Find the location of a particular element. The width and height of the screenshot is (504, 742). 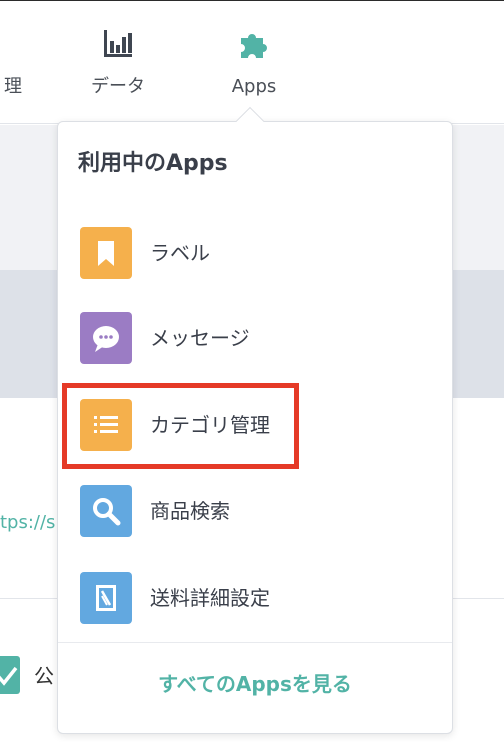

menu-item-text: メッセージ is located at coordinates (200, 338).